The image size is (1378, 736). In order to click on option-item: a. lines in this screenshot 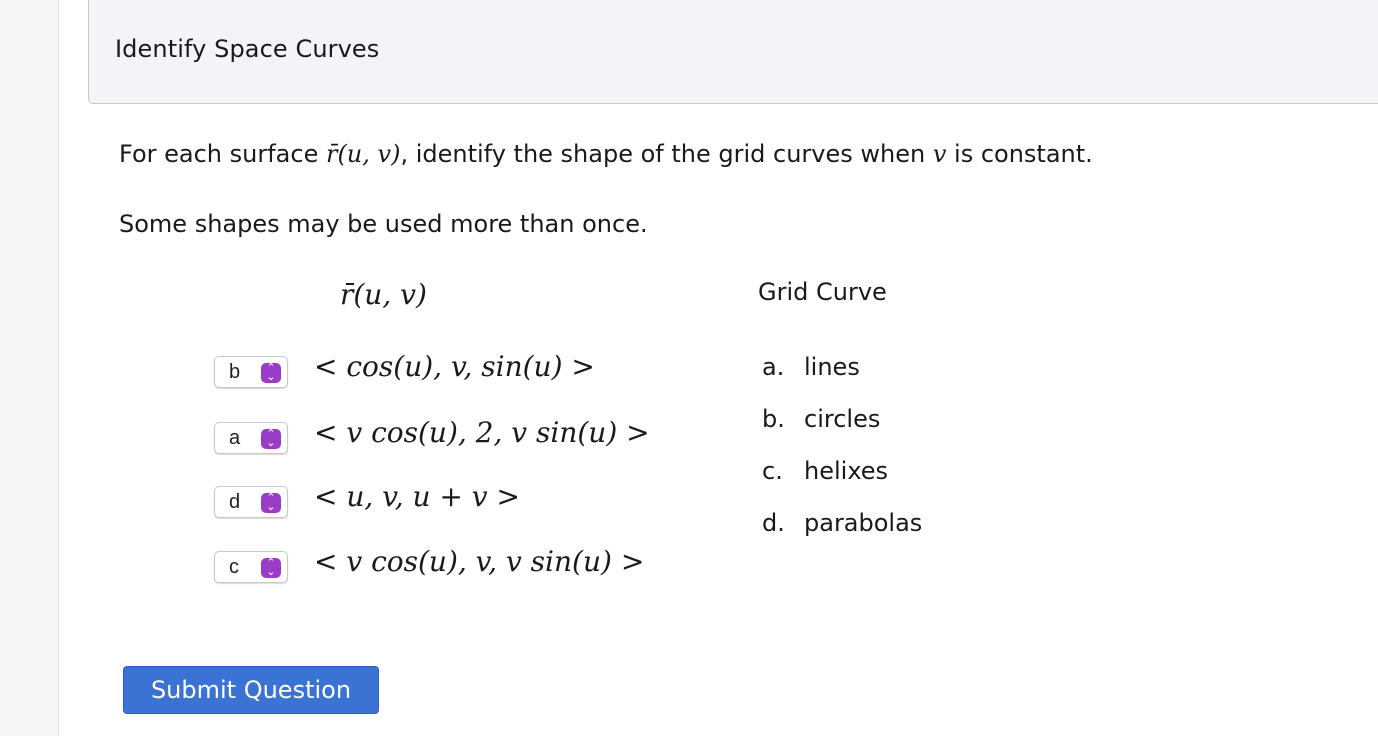, I will do `click(811, 367)`.